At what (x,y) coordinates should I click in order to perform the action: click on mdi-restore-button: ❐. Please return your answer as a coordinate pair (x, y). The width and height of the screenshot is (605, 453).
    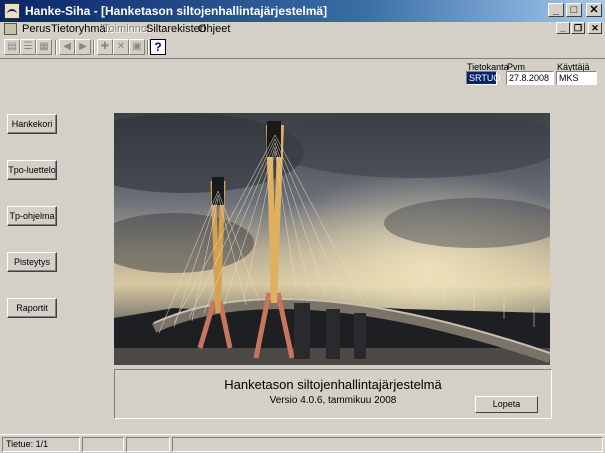
    Looking at the image, I should click on (578, 28).